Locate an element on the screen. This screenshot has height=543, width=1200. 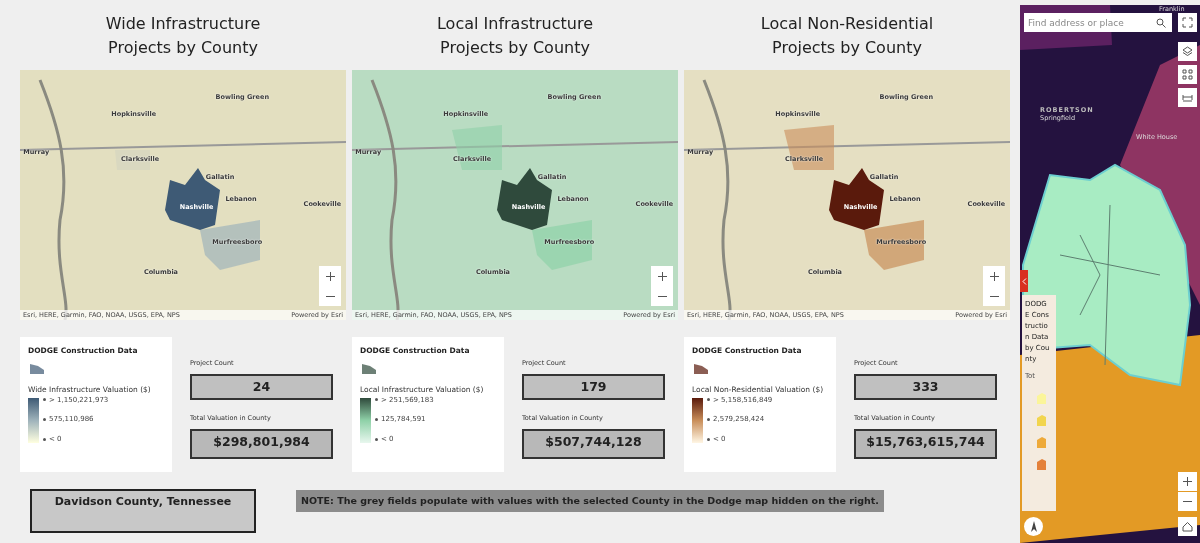
grid-icon is located at coordinates (1187, 74).